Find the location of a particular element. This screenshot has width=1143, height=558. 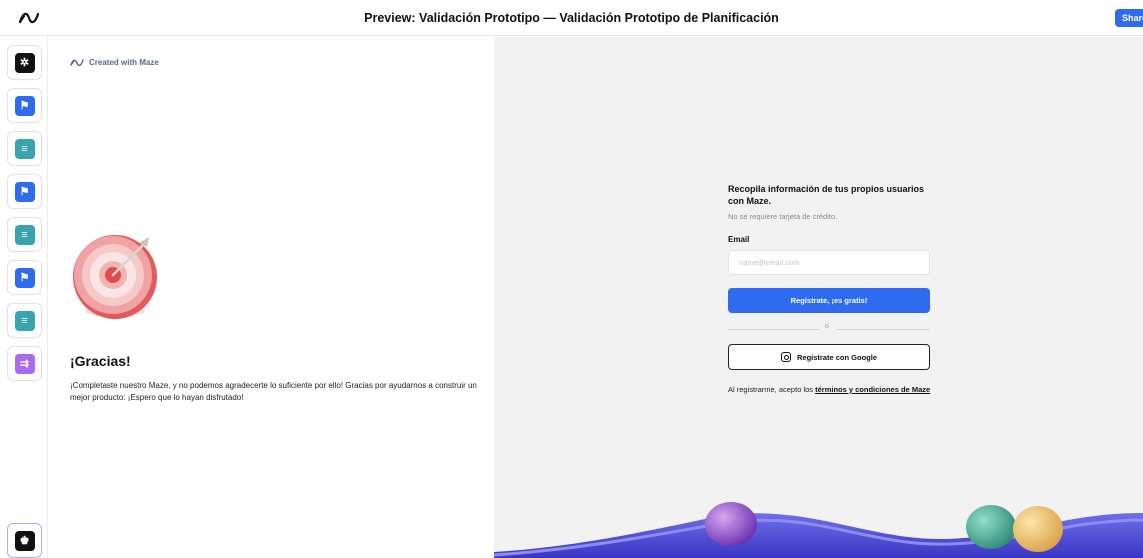

email-label: Email is located at coordinates (739, 239).